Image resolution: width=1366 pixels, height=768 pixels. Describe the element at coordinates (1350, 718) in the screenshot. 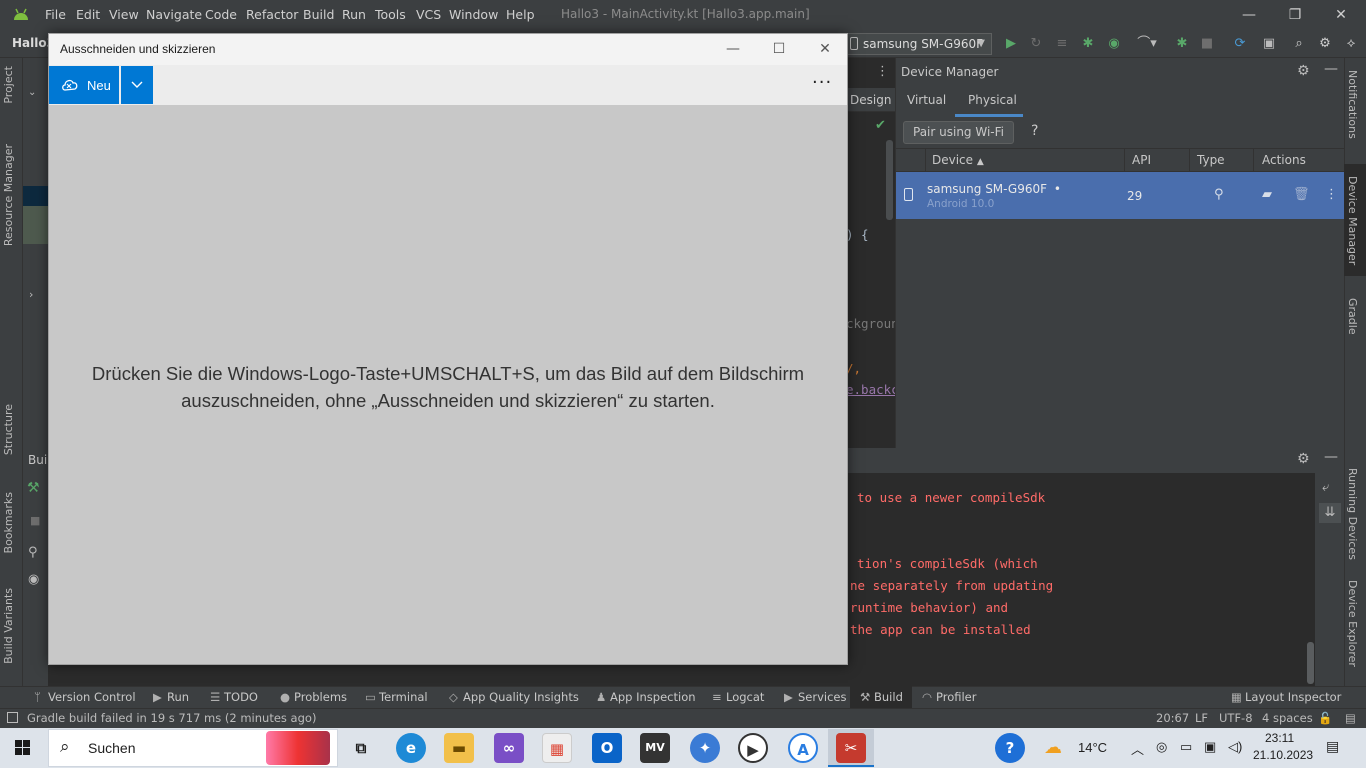

I see `memory-indicator-icon: ▤` at that location.